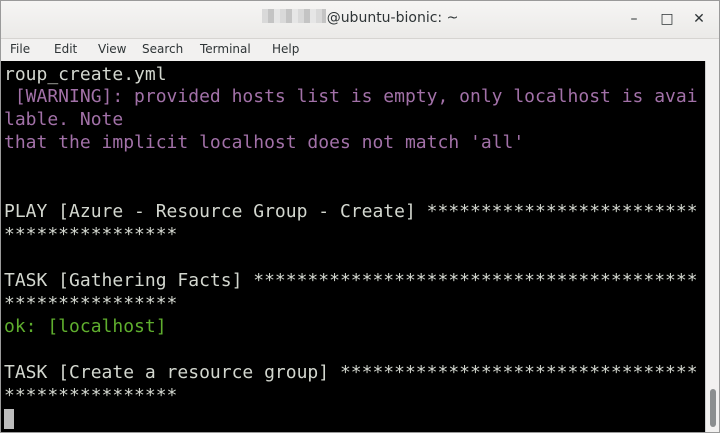 The image size is (720, 433). Describe the element at coordinates (293, 16) in the screenshot. I see `redacted-username` at that location.